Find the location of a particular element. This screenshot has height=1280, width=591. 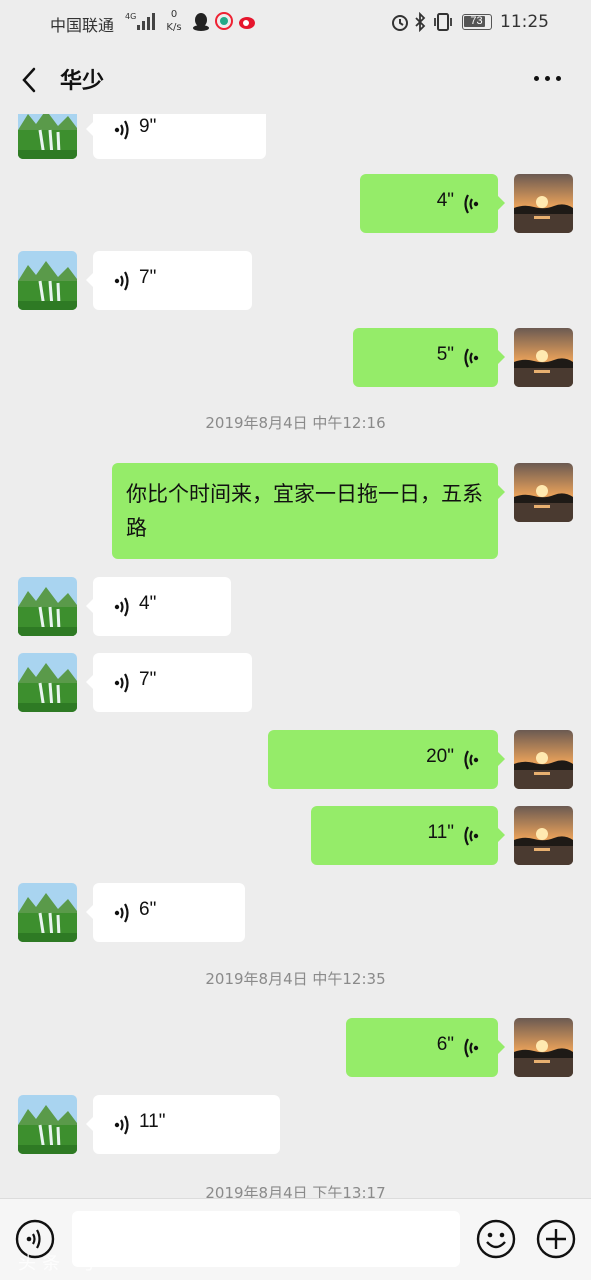

timestamp: 2019年8月4日 中午12:16 is located at coordinates (295, 423).